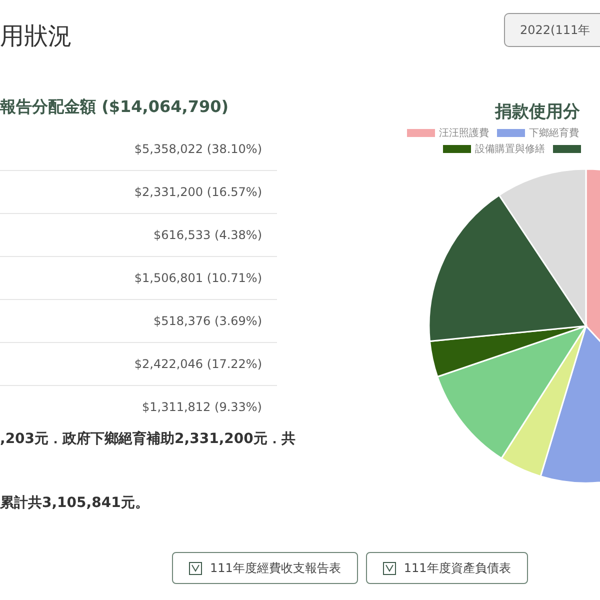 Image resolution: width=600 pixels, height=600 pixels. Describe the element at coordinates (148, 439) in the screenshot. I see `summary-text: ,203元．政府下鄉絕育補助2,331,200元．共` at that location.